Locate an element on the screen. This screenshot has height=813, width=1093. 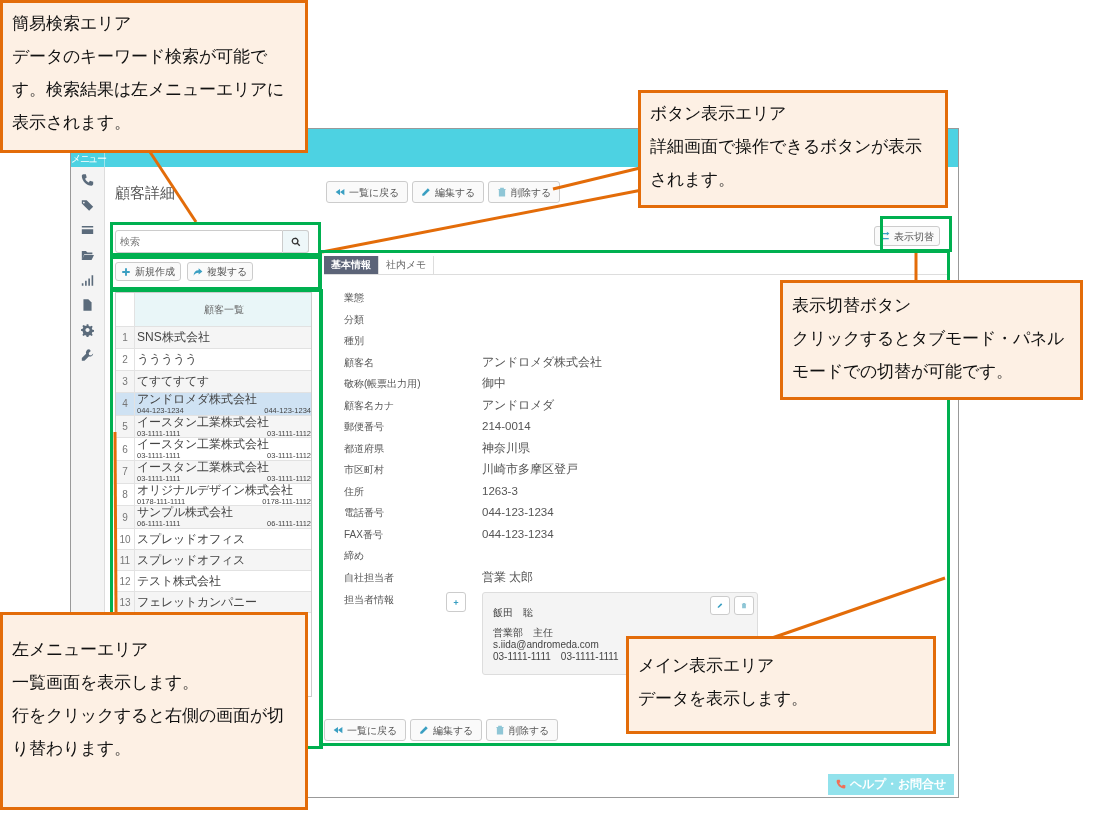
field-value: 神奈川県 is located at coordinates (506, 448).